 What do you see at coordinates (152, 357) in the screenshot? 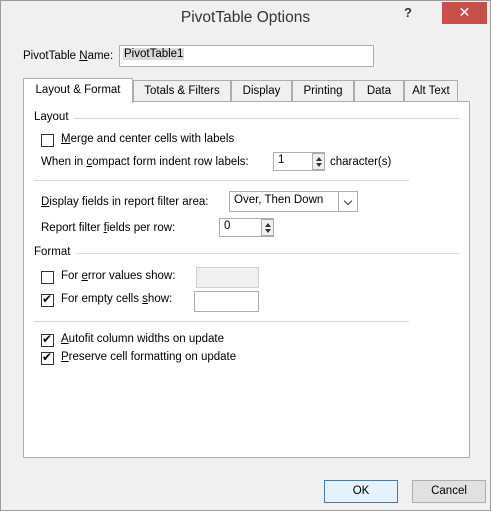
I see `preserve-rest: reserve cell formatting on update` at bounding box center [152, 357].